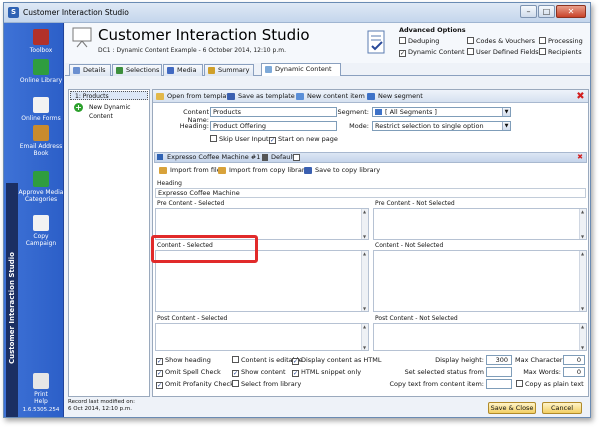 The height and width of the screenshot is (427, 601). What do you see at coordinates (137, 70) in the screenshot?
I see `tab-selections: Selections` at bounding box center [137, 70].